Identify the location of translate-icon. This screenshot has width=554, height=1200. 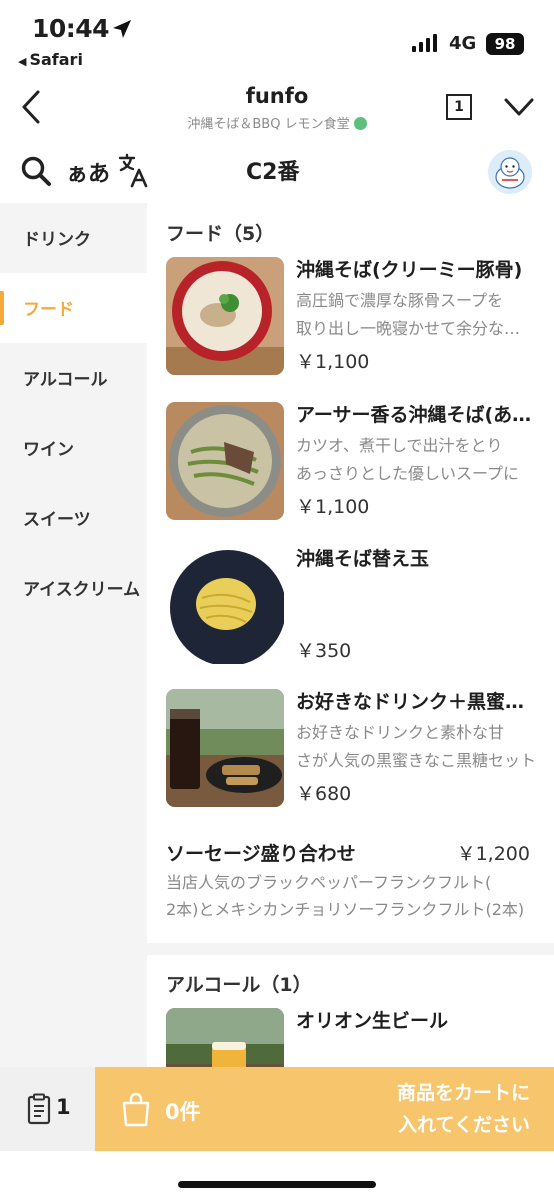
(134, 170).